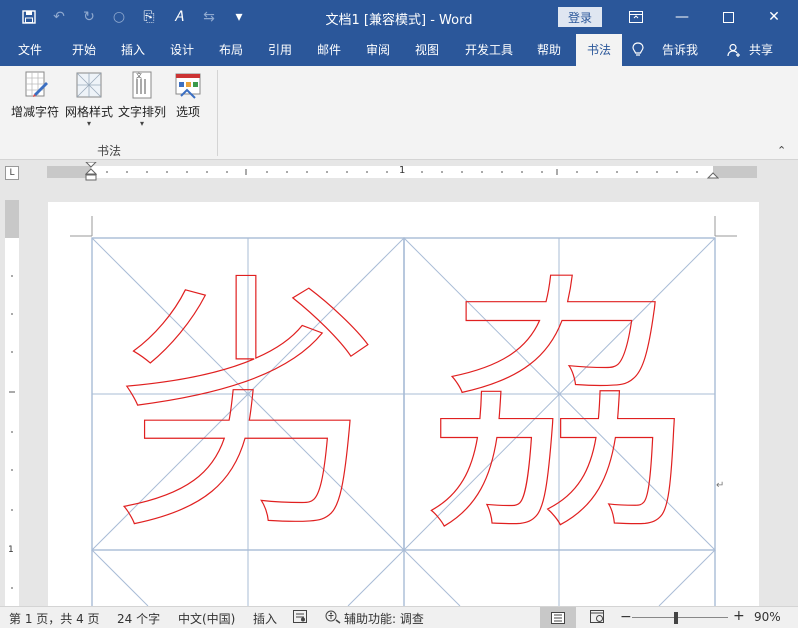 The image size is (798, 628). Describe the element at coordinates (88, 123) in the screenshot. I see `grid-style-dropdown-icon: ▾` at that location.